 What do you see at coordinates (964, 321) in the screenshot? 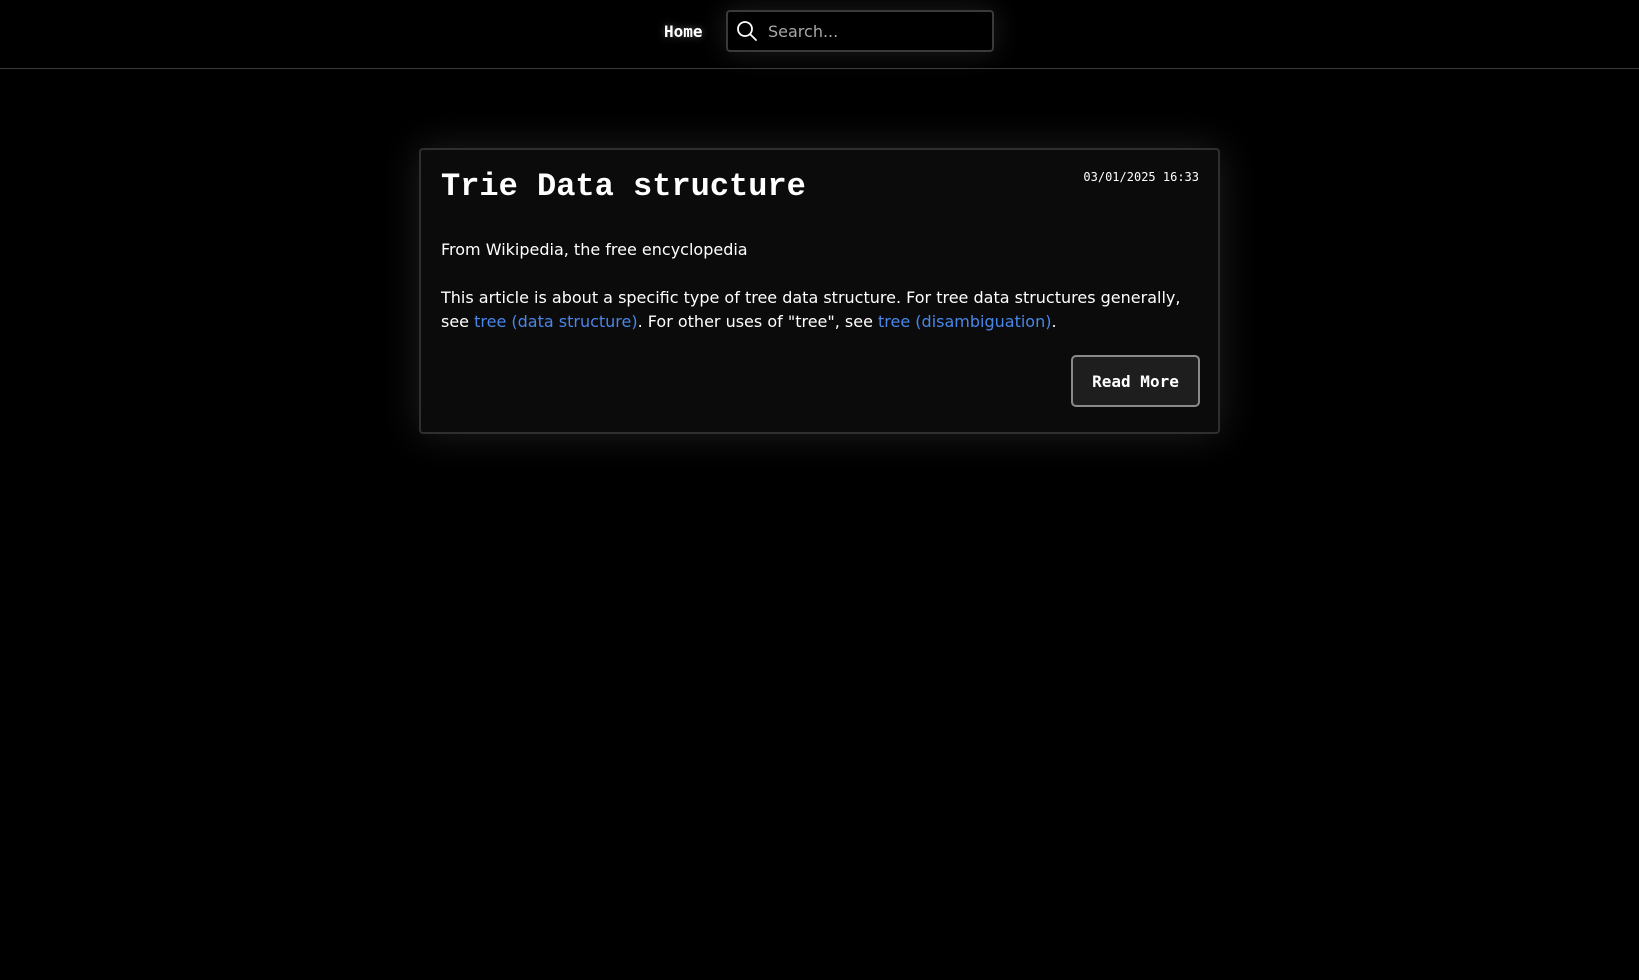
I see `tree-disambiguation-link: tree (disambiguation)` at bounding box center [964, 321].